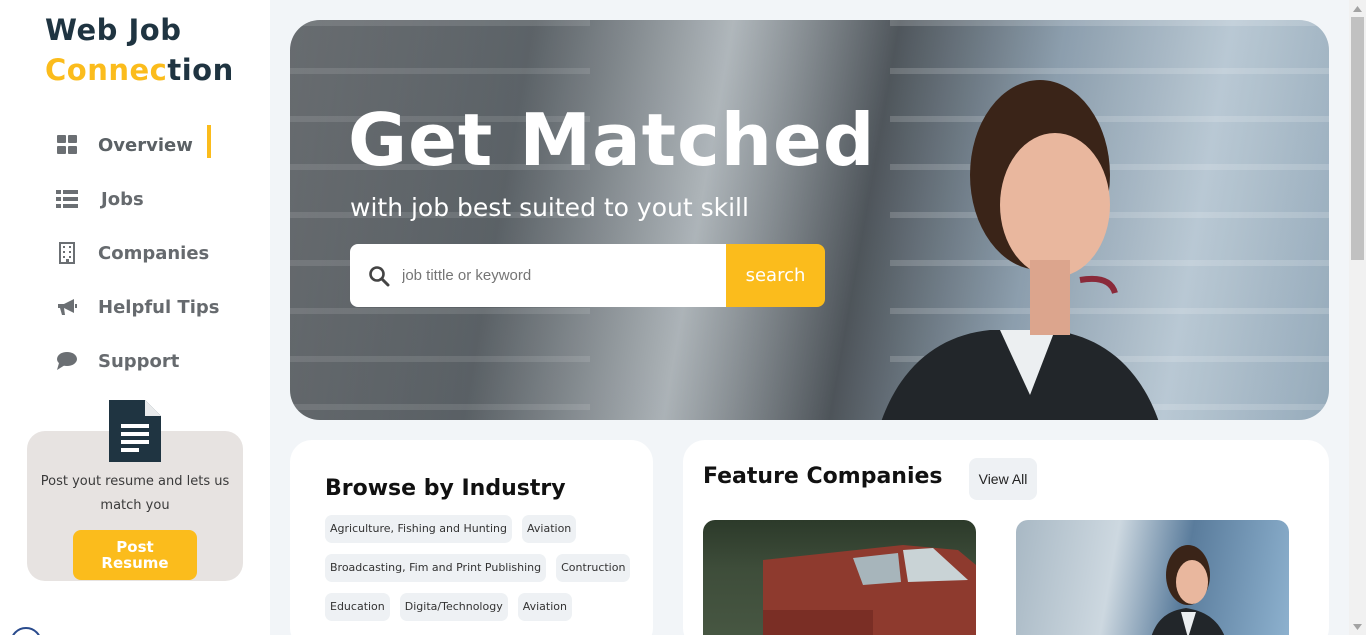 Image resolution: width=1366 pixels, height=635 pixels. Describe the element at coordinates (1006, 537) in the screenshot. I see `feature-companies-card: Feature Companies View All` at that location.